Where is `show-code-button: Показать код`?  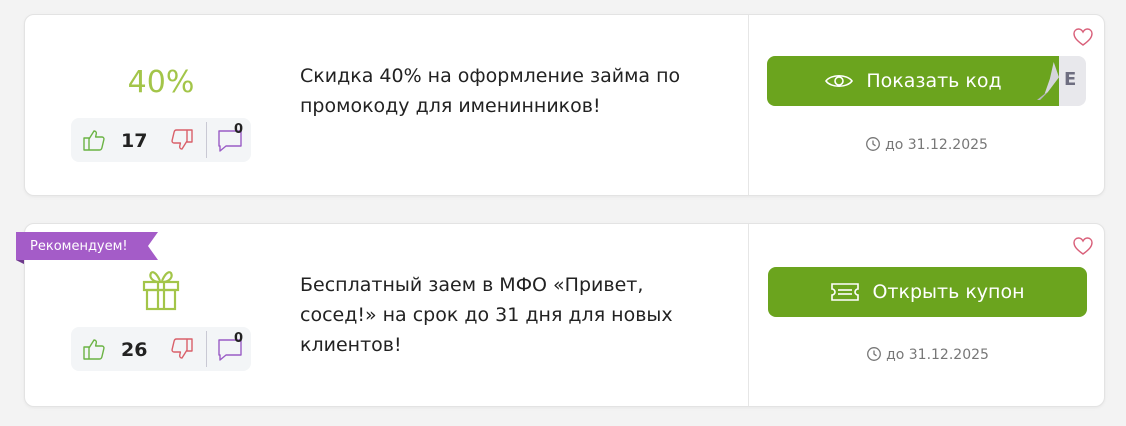
show-code-button: Показать код is located at coordinates (913, 81).